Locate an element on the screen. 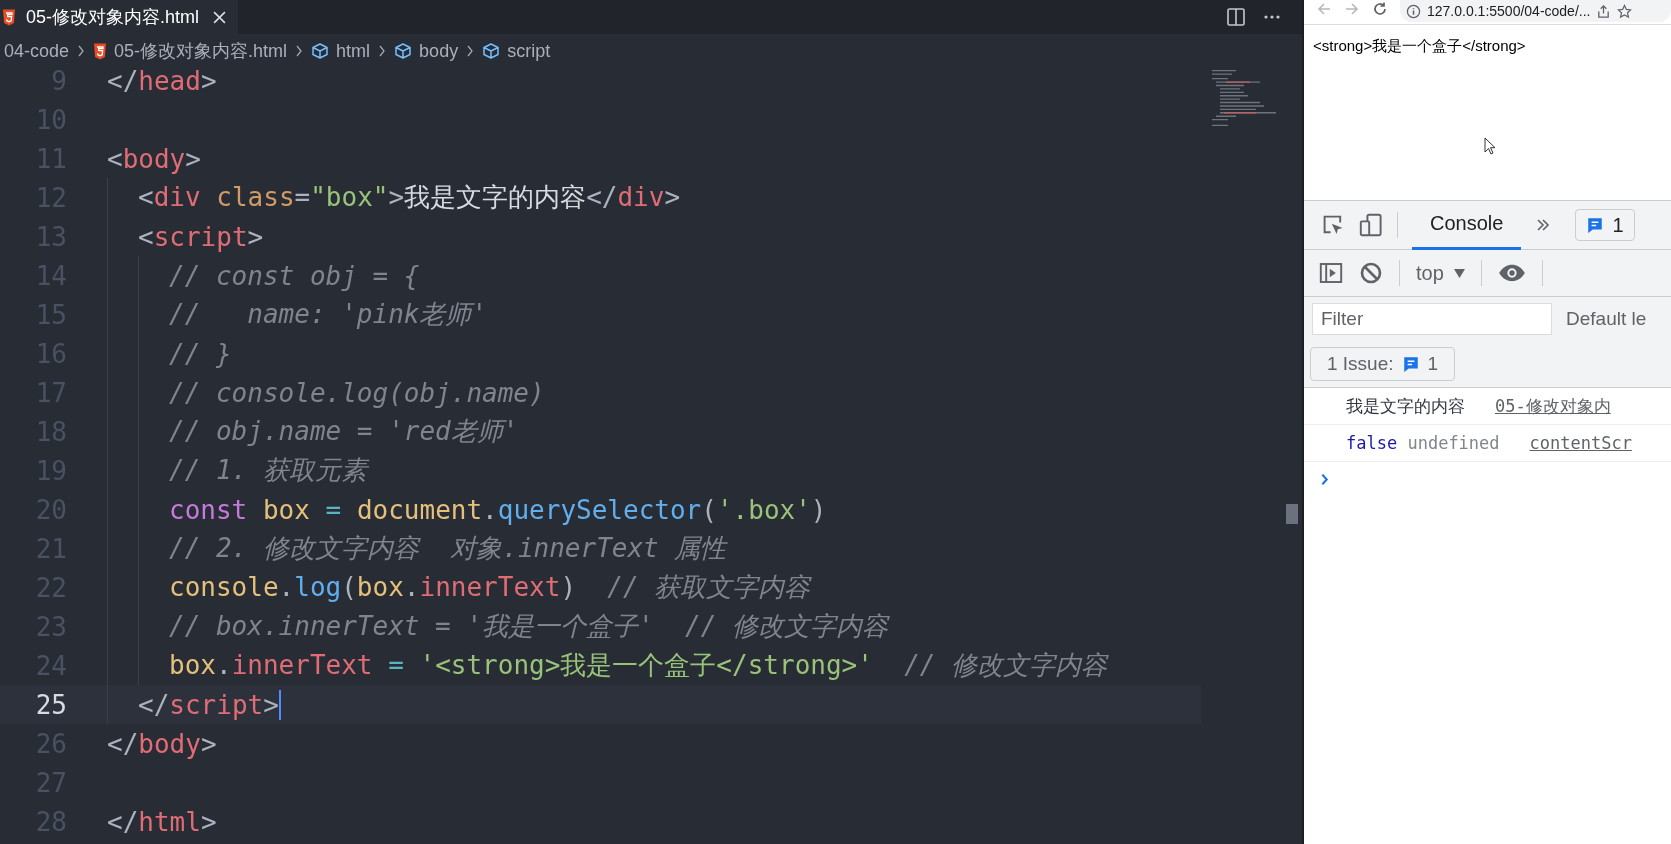 The height and width of the screenshot is (844, 1671). code-line: console.log(box.innerText) // 获取文字内容 is located at coordinates (490, 587).